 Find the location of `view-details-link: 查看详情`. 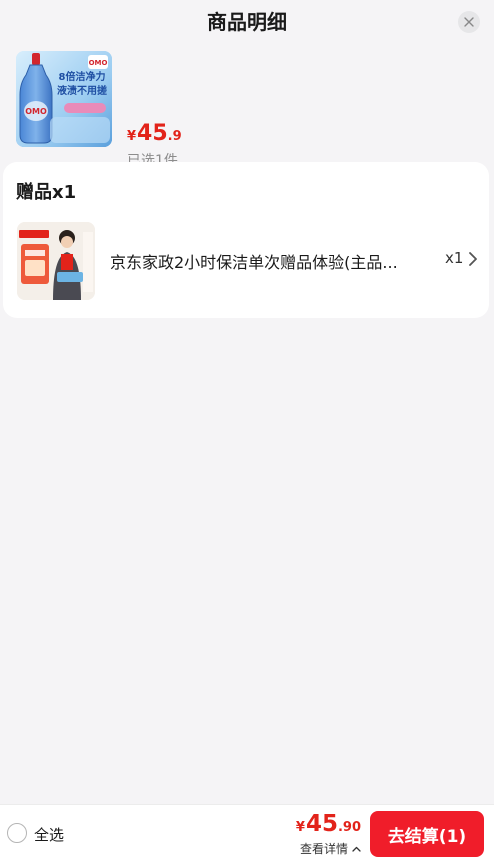

view-details-link: 查看详情 is located at coordinates (330, 848).